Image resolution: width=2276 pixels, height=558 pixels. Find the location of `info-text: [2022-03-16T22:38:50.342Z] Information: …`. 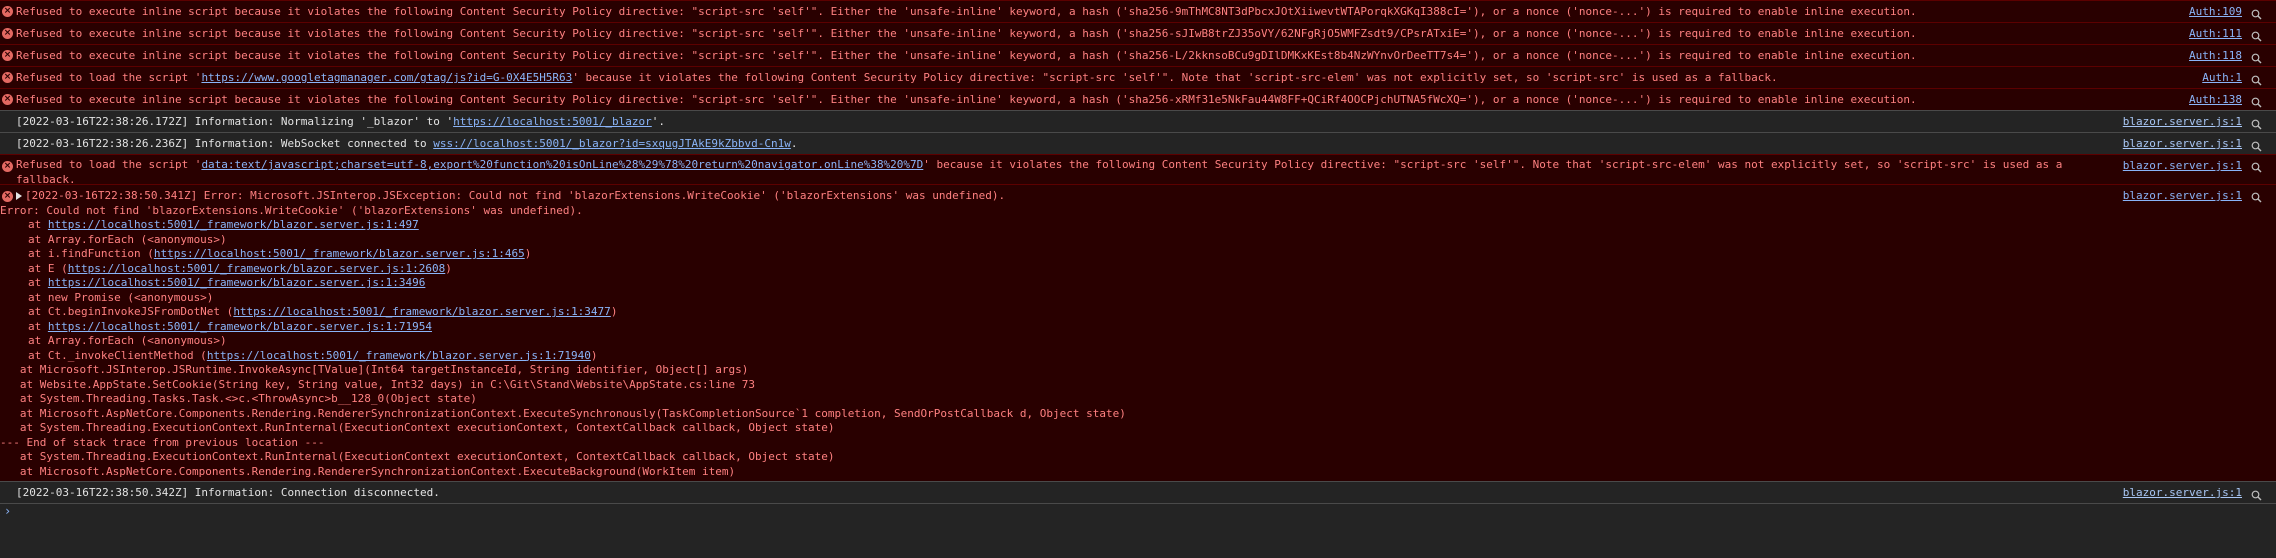

info-text: [2022-03-16T22:38:50.342Z] Information: … is located at coordinates (228, 492).